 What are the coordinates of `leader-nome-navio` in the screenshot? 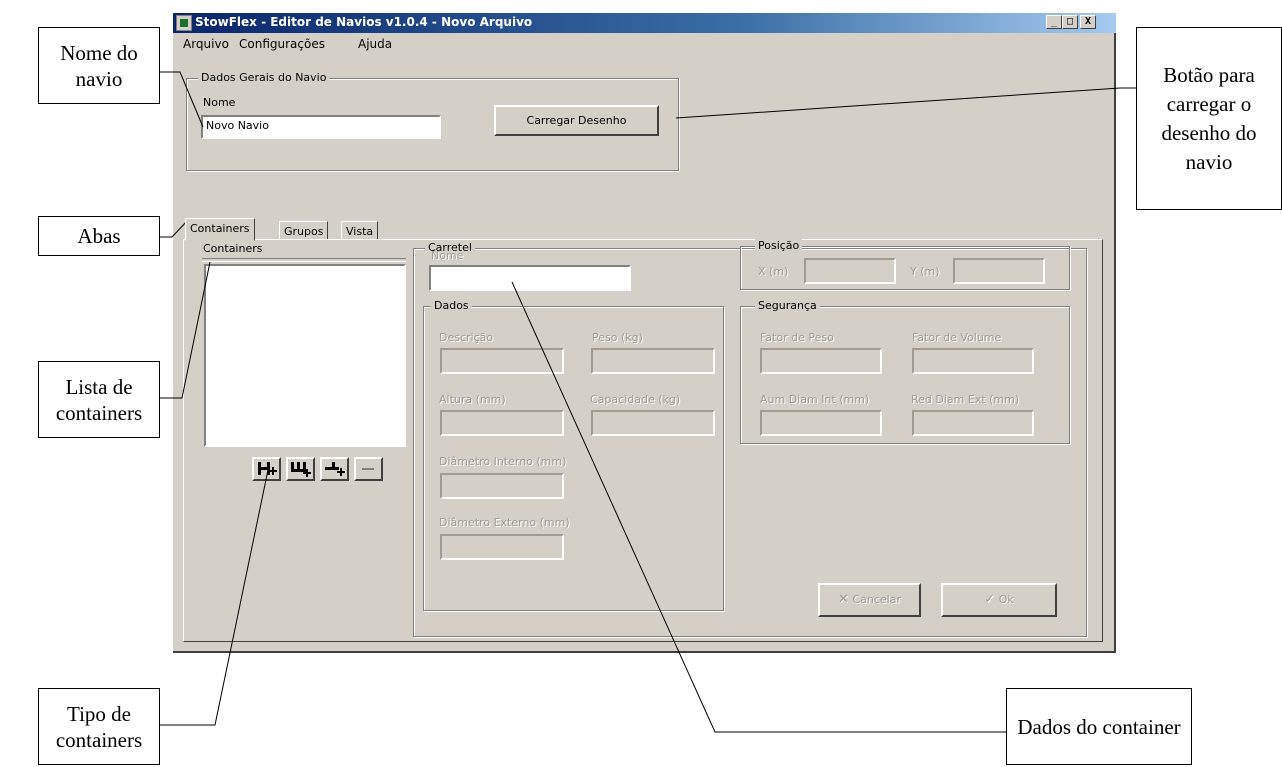 It's located at (182, 99).